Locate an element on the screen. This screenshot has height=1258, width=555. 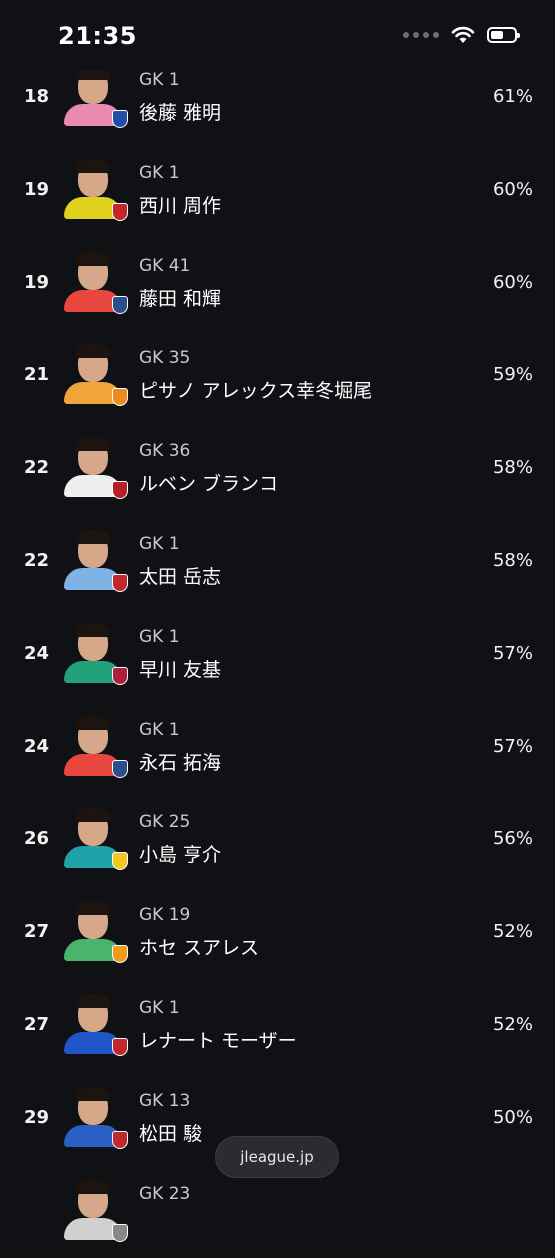
player-name: レナート モーザー is located at coordinates (218, 1040).